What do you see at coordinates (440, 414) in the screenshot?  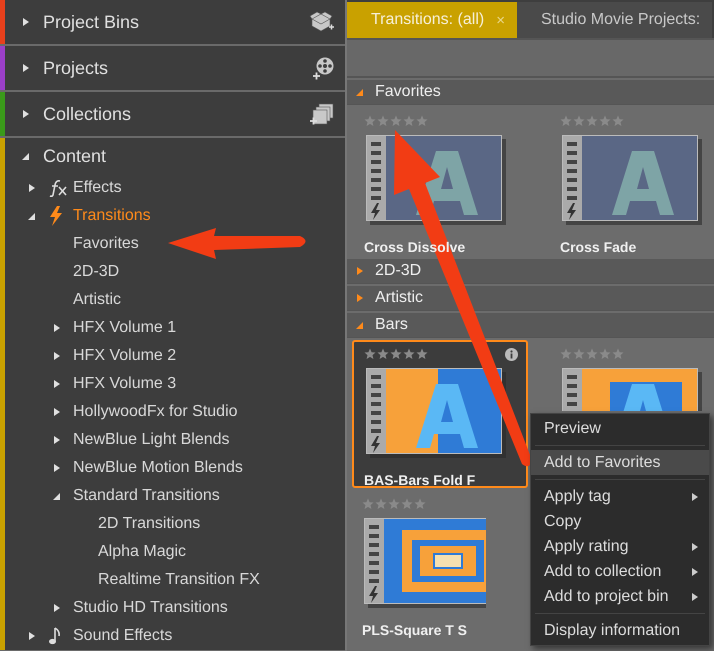 I see `transition-card: BAS-Bars Fold F` at bounding box center [440, 414].